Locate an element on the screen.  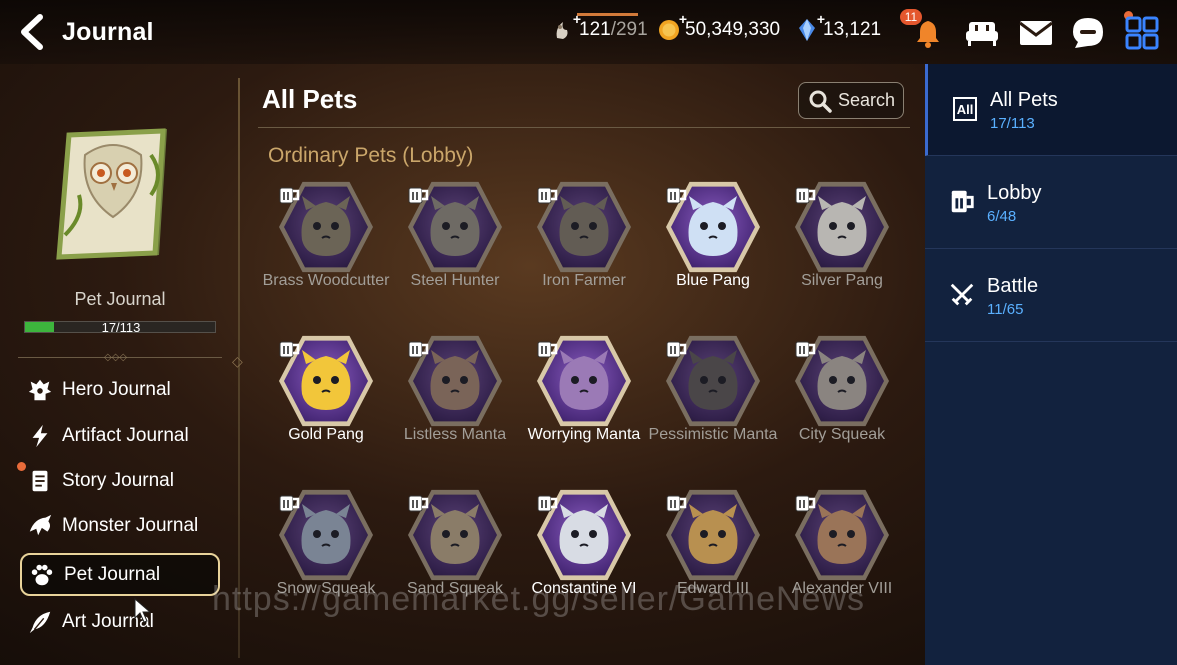
stamina-recharge-bar is located at coordinates (607, 14).